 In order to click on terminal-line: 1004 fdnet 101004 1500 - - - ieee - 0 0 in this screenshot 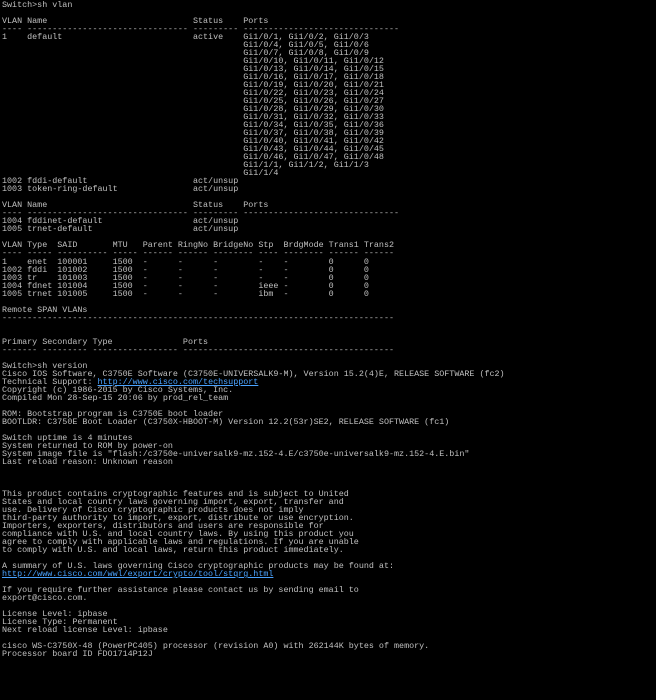, I will do `click(185, 285)`.